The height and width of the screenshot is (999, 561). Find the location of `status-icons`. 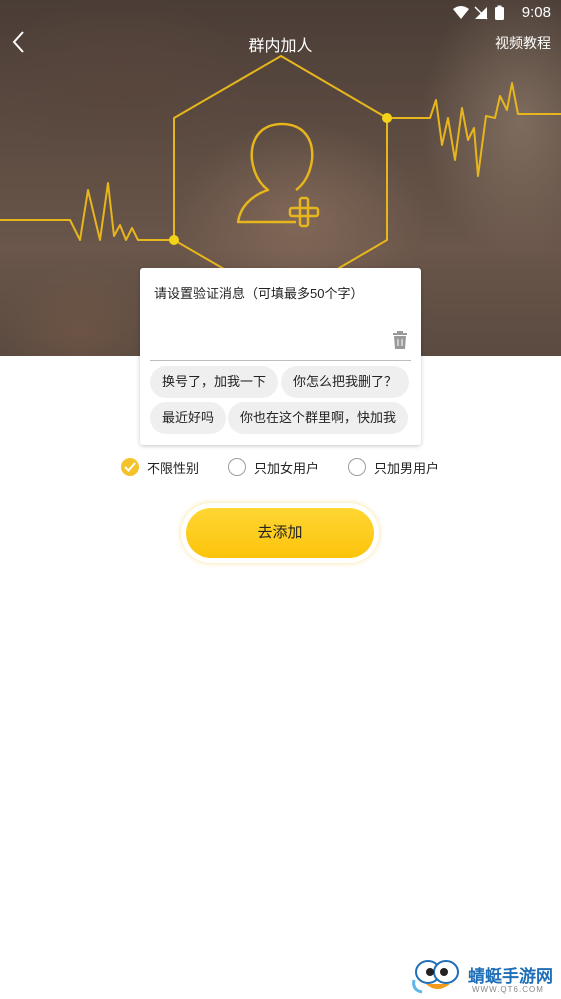

status-icons is located at coordinates (478, 12).